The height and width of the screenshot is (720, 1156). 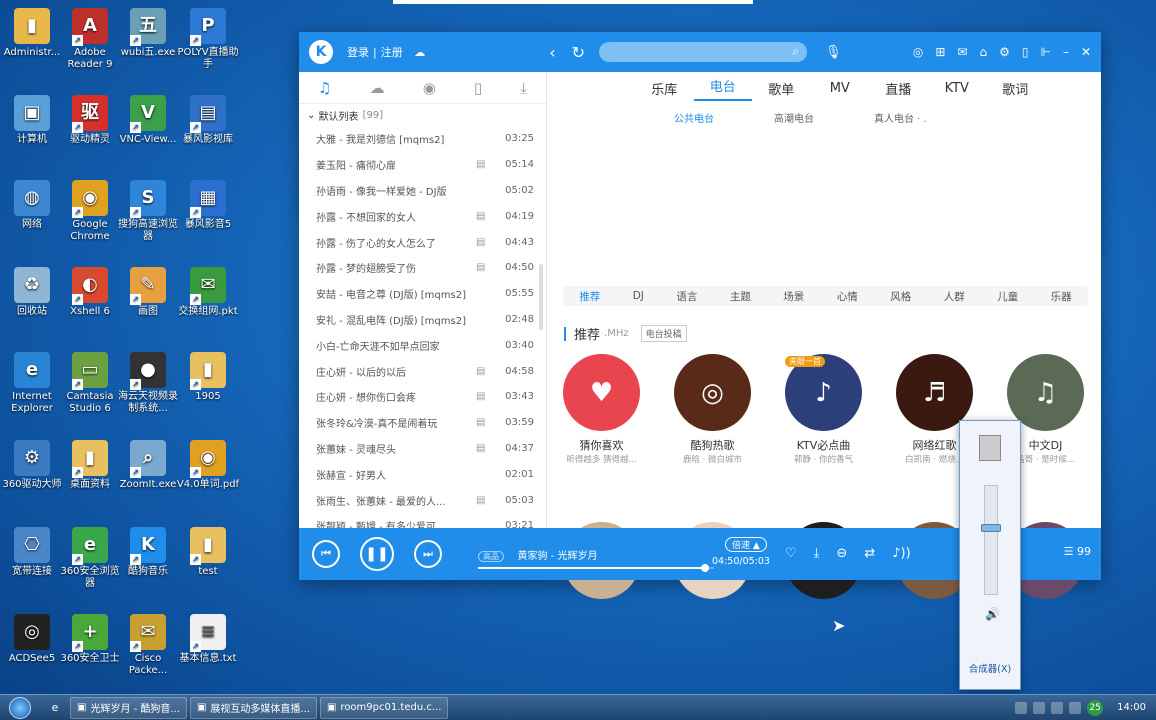 What do you see at coordinates (148, 465) in the screenshot?
I see `desktop-icon: ⌕ZoomIt.exe` at bounding box center [148, 465].